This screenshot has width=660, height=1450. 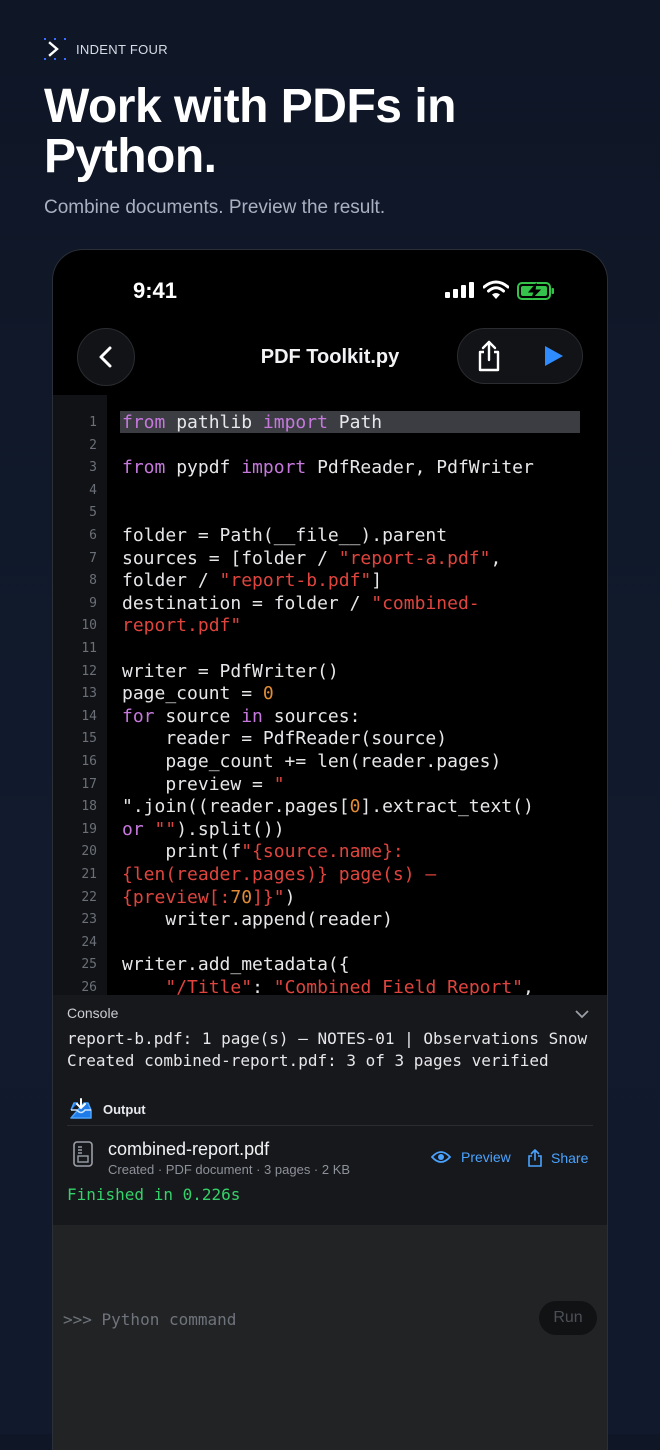 I want to click on line-number: 6, so click(x=93, y=535).